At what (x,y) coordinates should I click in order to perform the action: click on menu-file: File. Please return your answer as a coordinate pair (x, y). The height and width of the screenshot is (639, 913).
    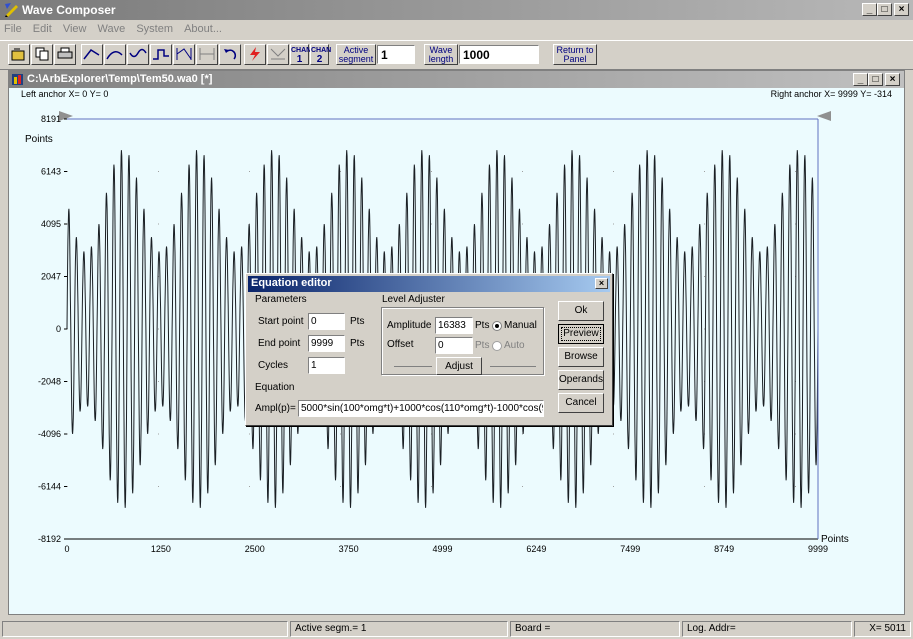
    Looking at the image, I should click on (13, 29).